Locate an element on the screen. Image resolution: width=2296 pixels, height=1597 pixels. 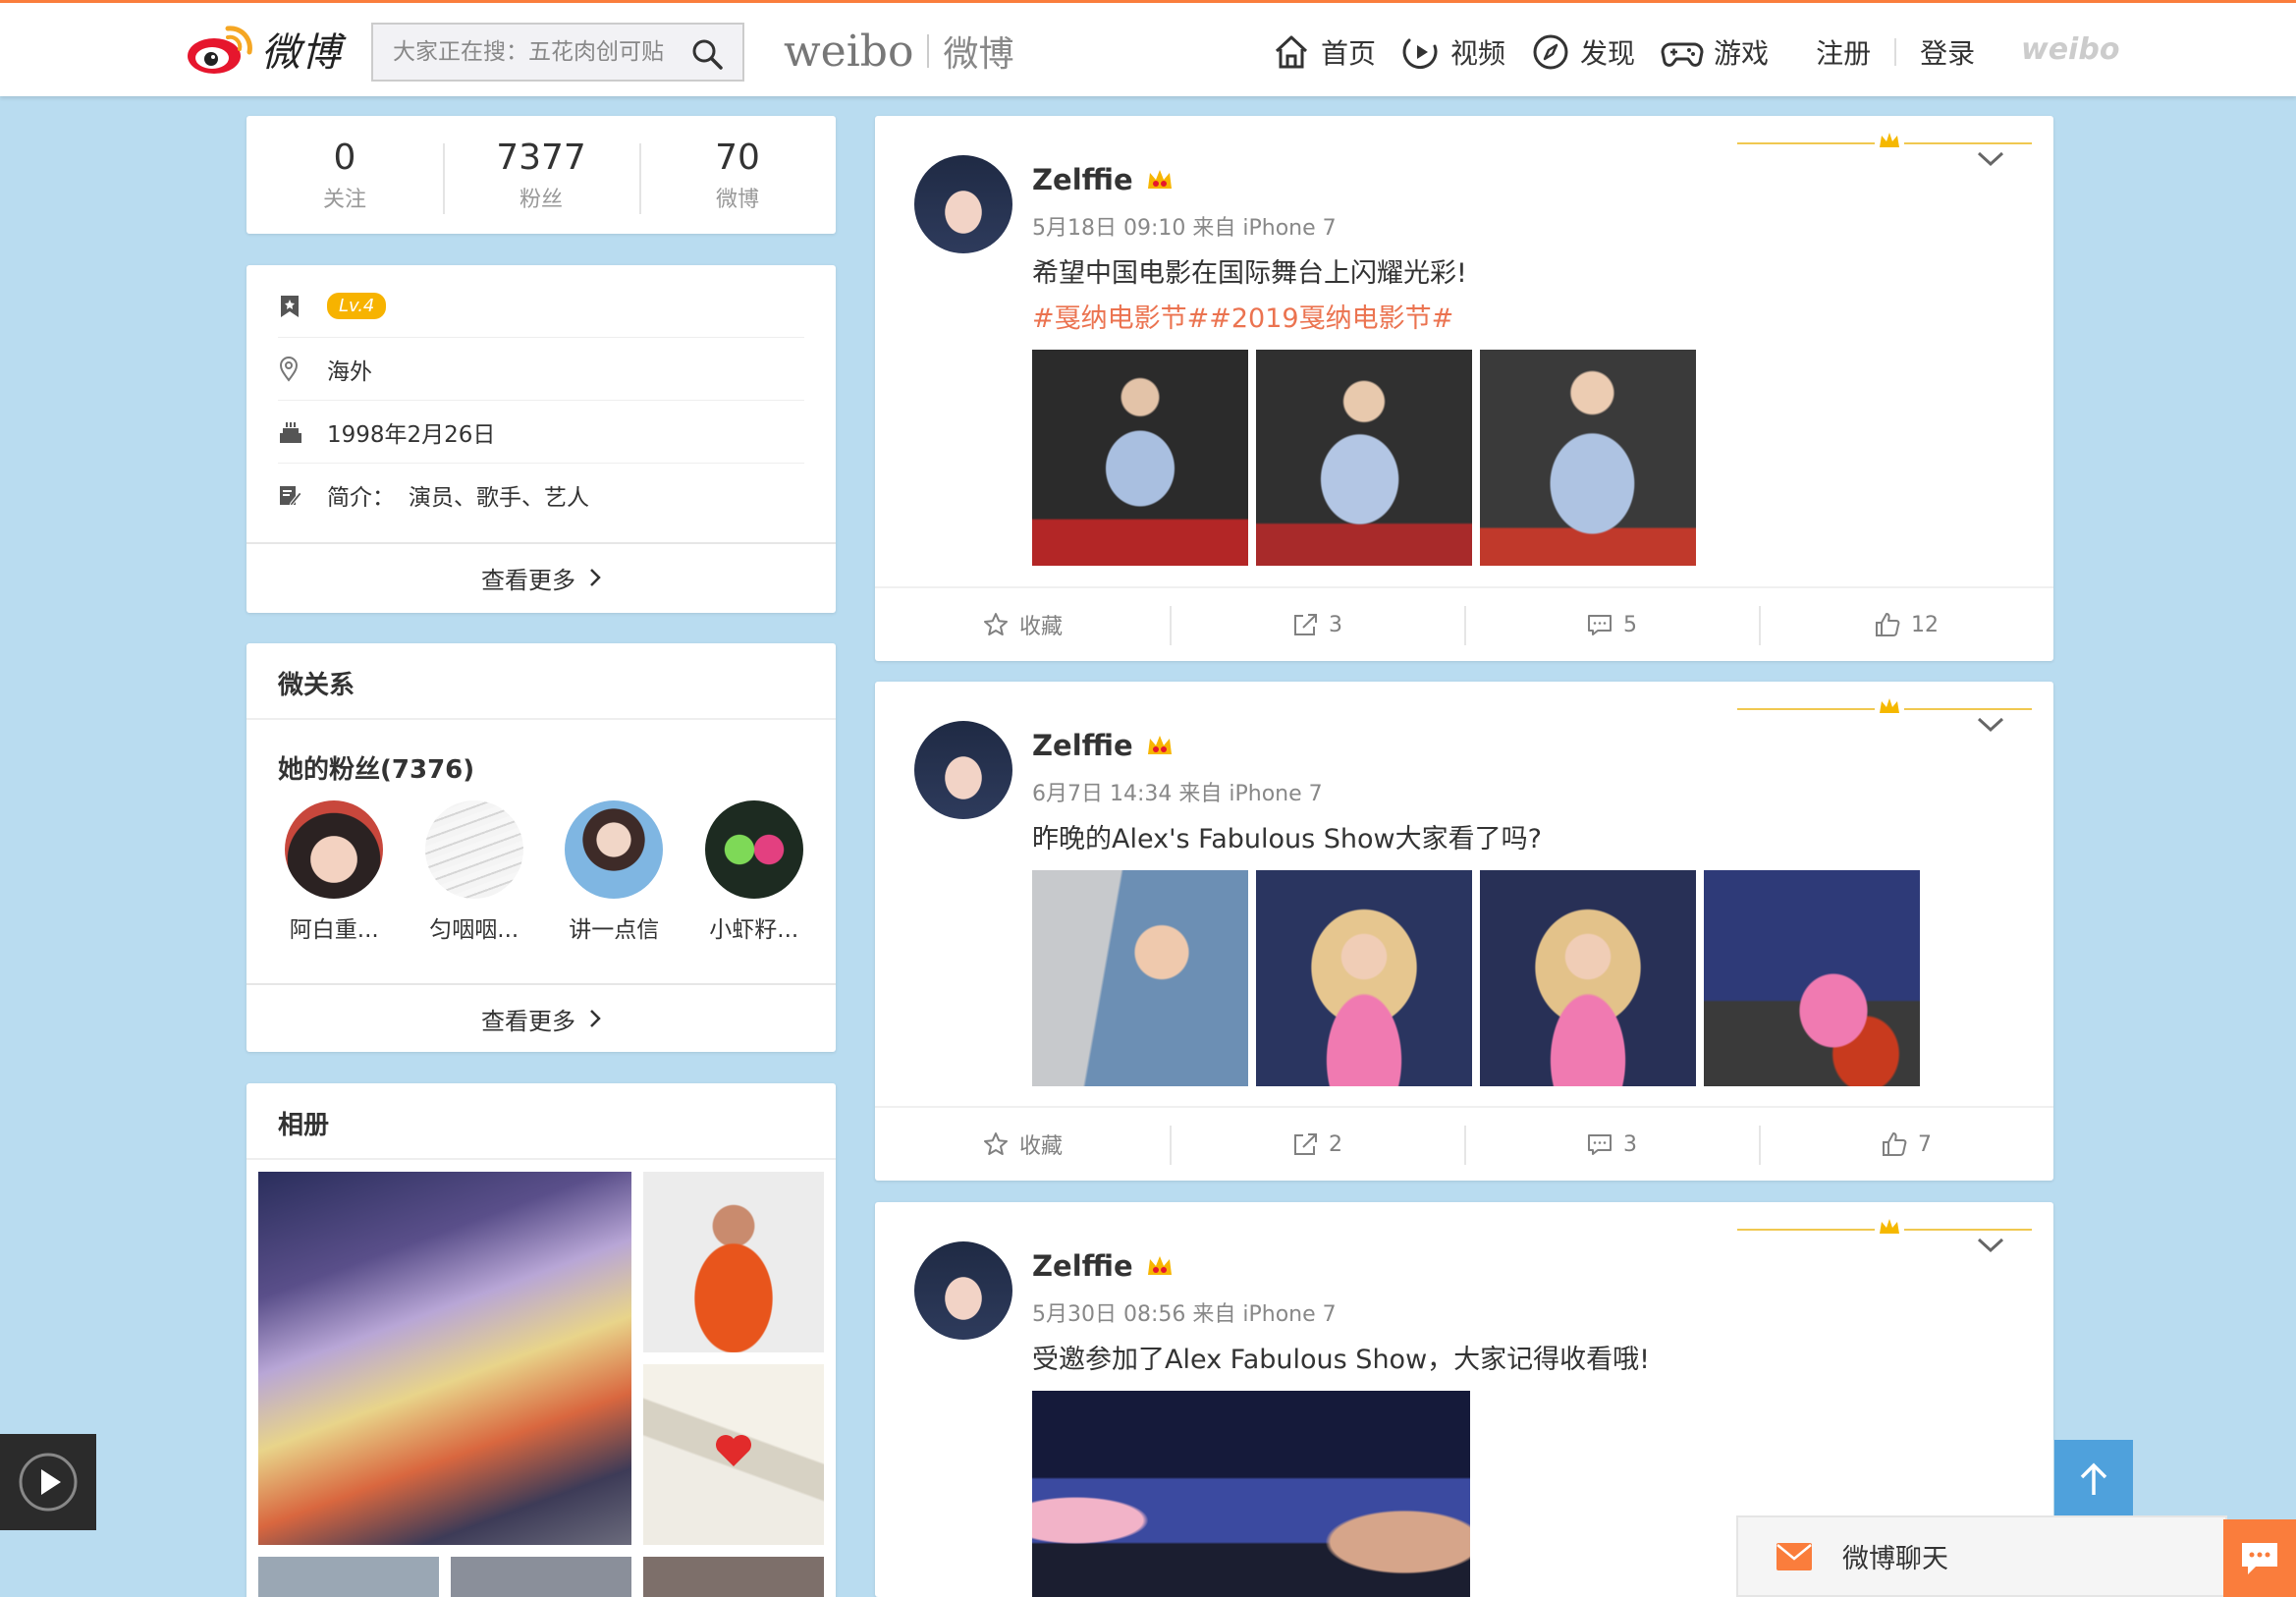
back-to-top-button is located at coordinates (2093, 1479).